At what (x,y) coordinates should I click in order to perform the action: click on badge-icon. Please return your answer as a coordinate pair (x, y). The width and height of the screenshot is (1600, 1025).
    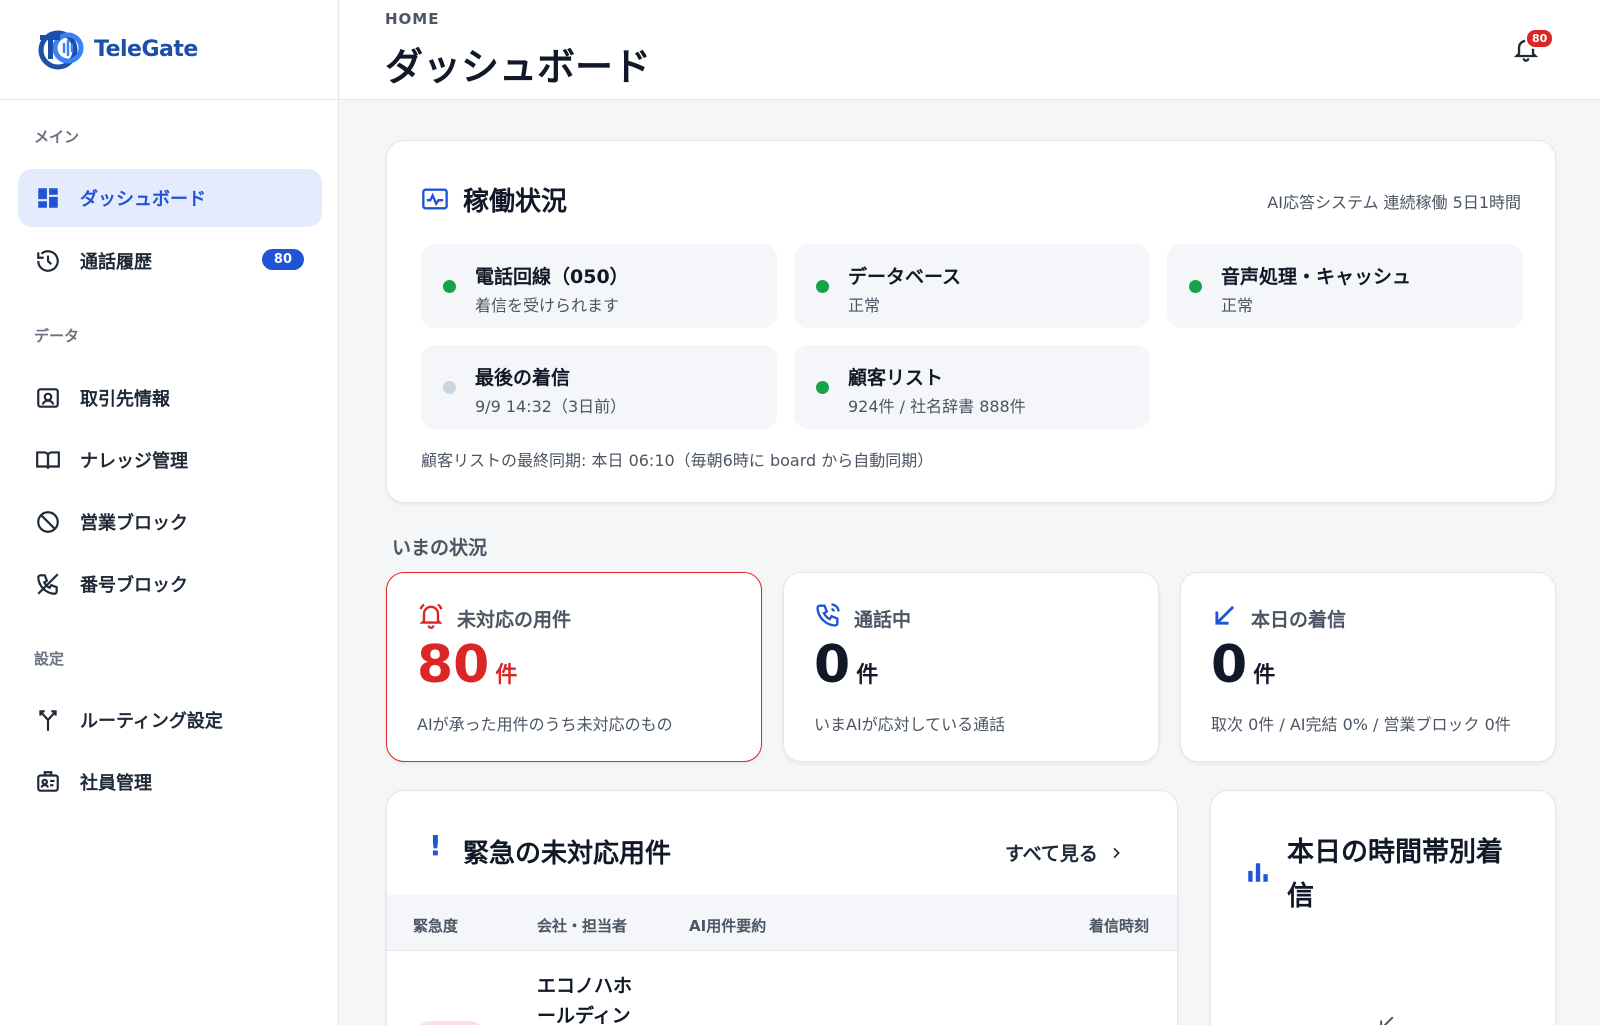
    Looking at the image, I should click on (48, 782).